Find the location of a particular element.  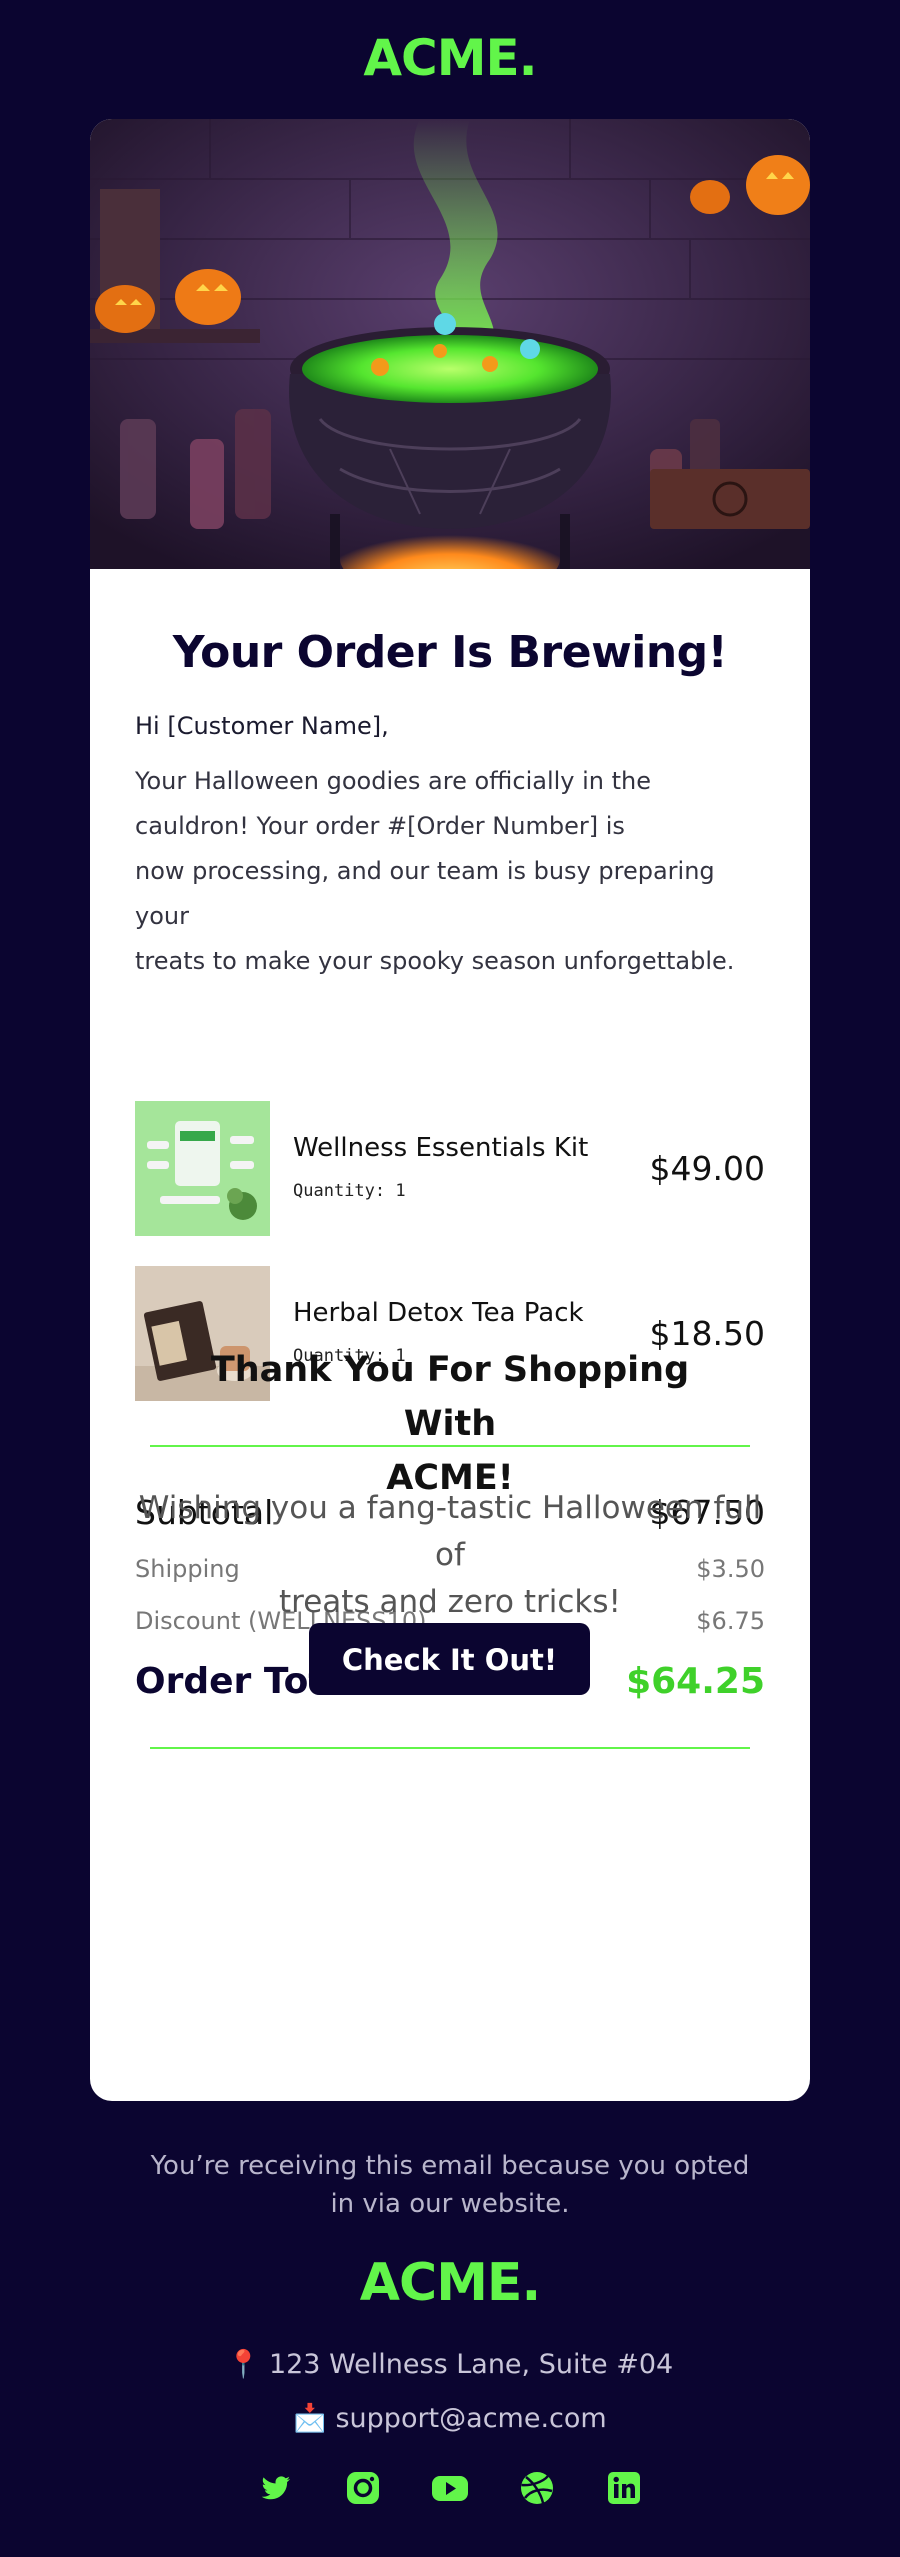

footer-logo: ACME. is located at coordinates (450, 2283).